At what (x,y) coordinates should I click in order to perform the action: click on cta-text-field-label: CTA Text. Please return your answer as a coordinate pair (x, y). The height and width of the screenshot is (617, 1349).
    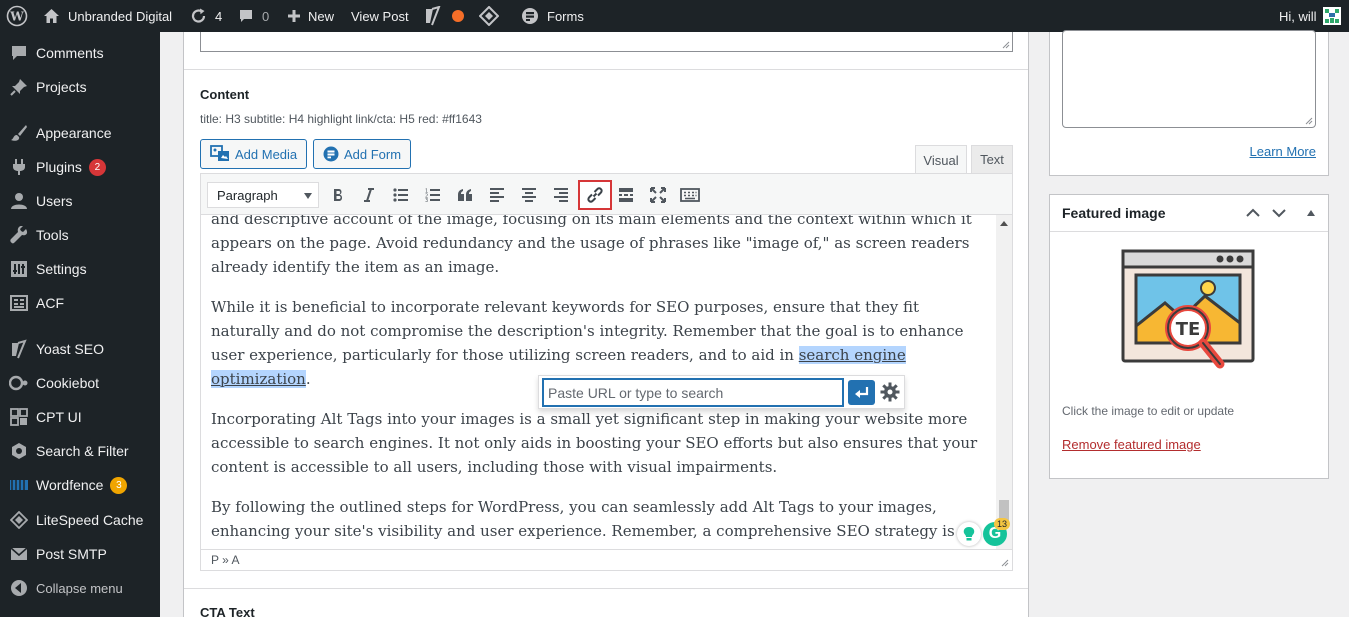
    Looking at the image, I should click on (227, 611).